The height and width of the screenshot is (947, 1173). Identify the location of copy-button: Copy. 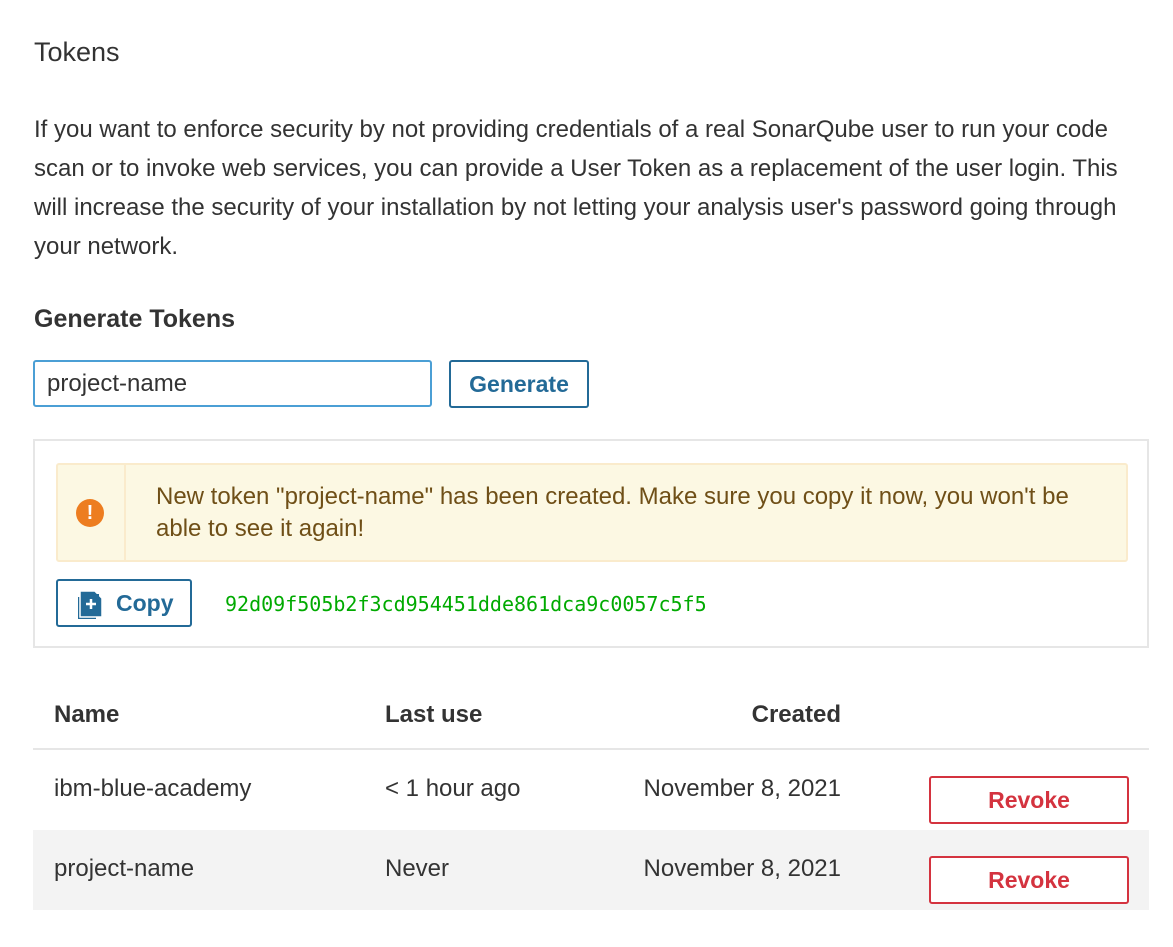
(124, 603).